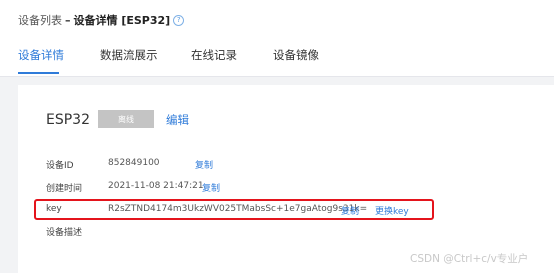 The width and height of the screenshot is (554, 273). What do you see at coordinates (126, 119) in the screenshot?
I see `status-badge: 离线` at bounding box center [126, 119].